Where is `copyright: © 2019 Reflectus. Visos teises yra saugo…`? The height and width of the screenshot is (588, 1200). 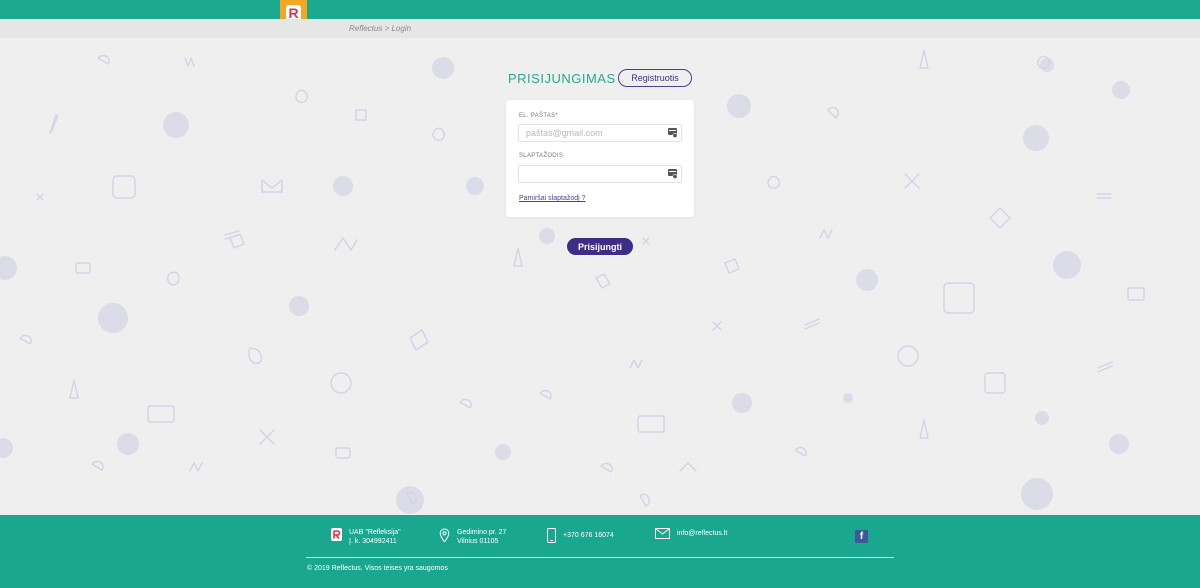
copyright: © 2019 Reflectus. Visos teises yra saugo… is located at coordinates (377, 568).